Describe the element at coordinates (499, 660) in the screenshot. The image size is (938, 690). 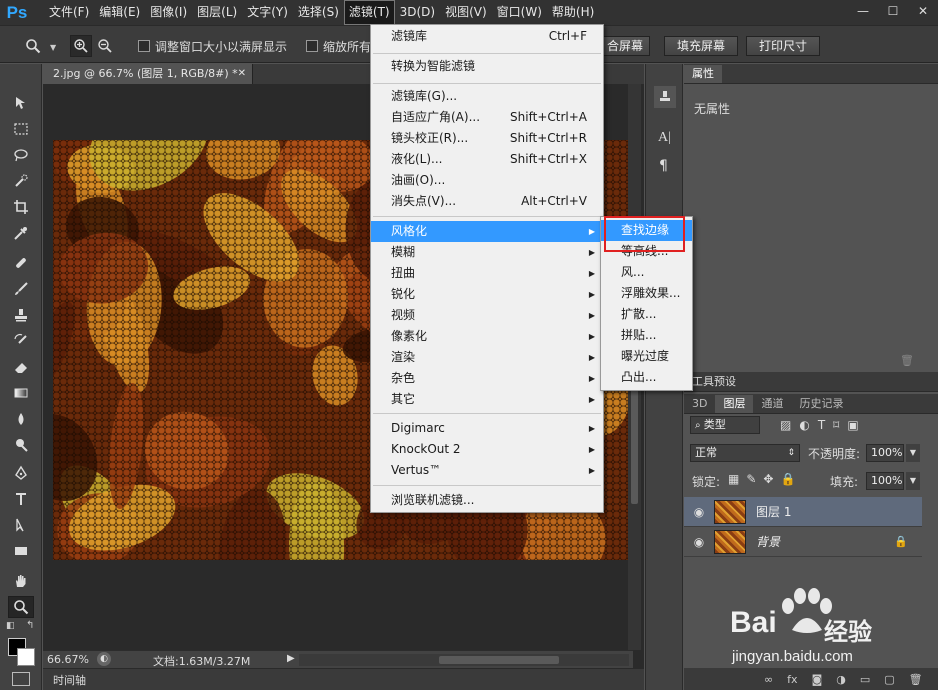
I see `horizontal-scroll-thumb` at that location.